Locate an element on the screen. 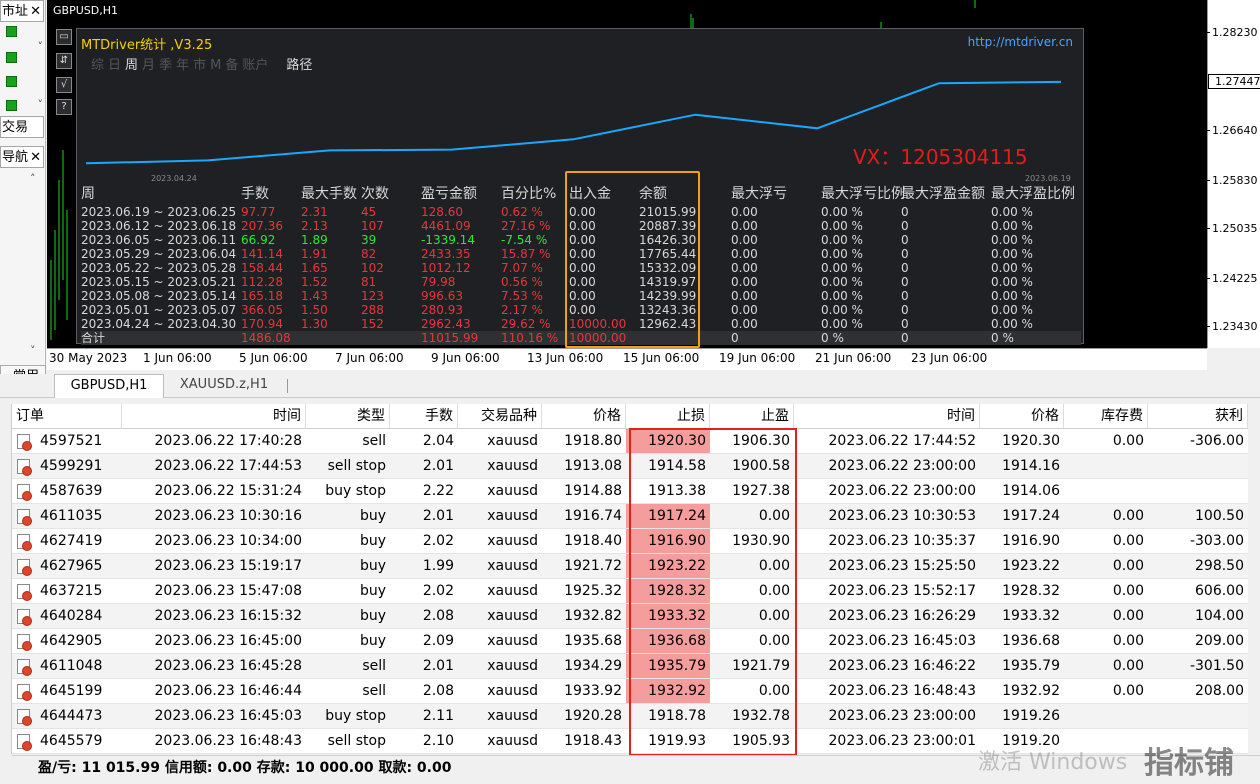 The image size is (1260, 784). column-header: 库存费 is located at coordinates (1106, 416).